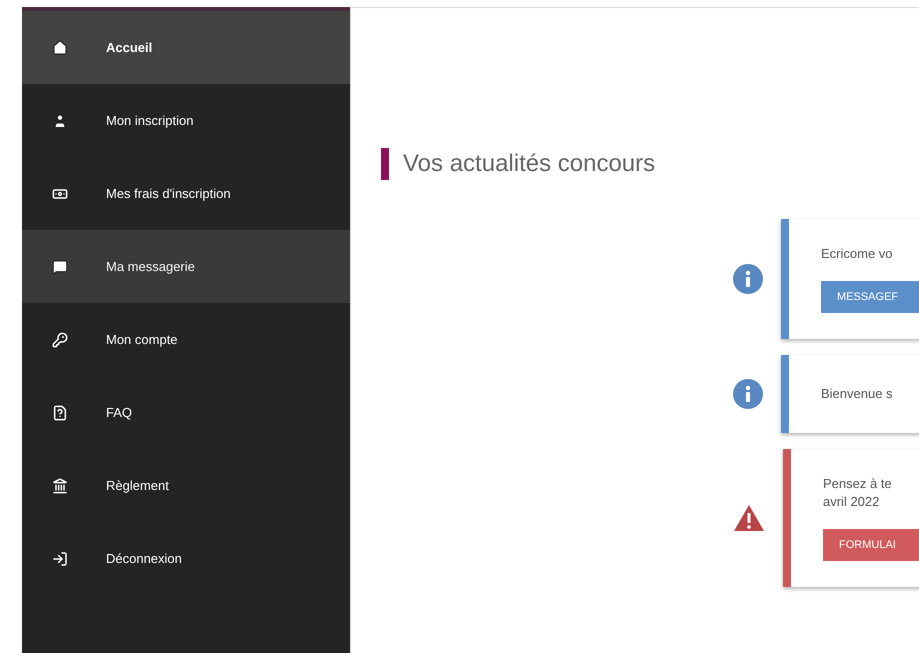 Image resolution: width=919 pixels, height=653 pixels. I want to click on home-icon, so click(60, 48).